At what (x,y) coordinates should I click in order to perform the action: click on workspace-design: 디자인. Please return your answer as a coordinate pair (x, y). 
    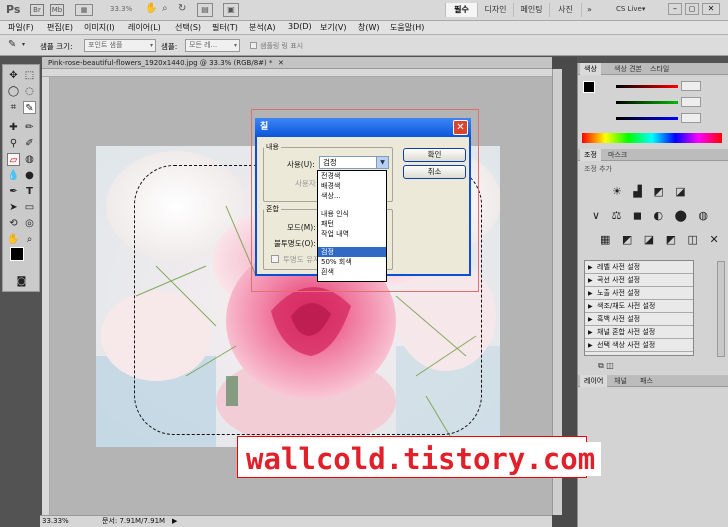
    Looking at the image, I should click on (495, 10).